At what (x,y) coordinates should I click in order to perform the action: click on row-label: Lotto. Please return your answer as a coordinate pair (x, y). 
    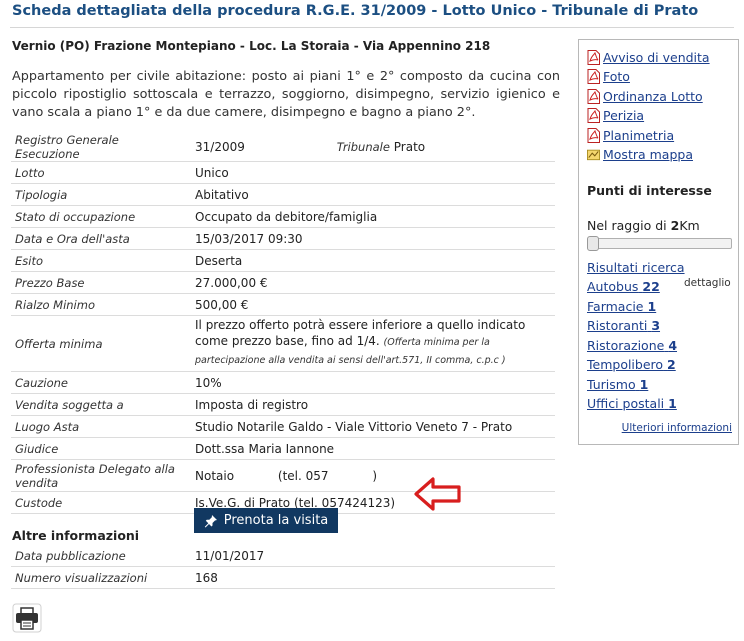
    Looking at the image, I should click on (101, 172).